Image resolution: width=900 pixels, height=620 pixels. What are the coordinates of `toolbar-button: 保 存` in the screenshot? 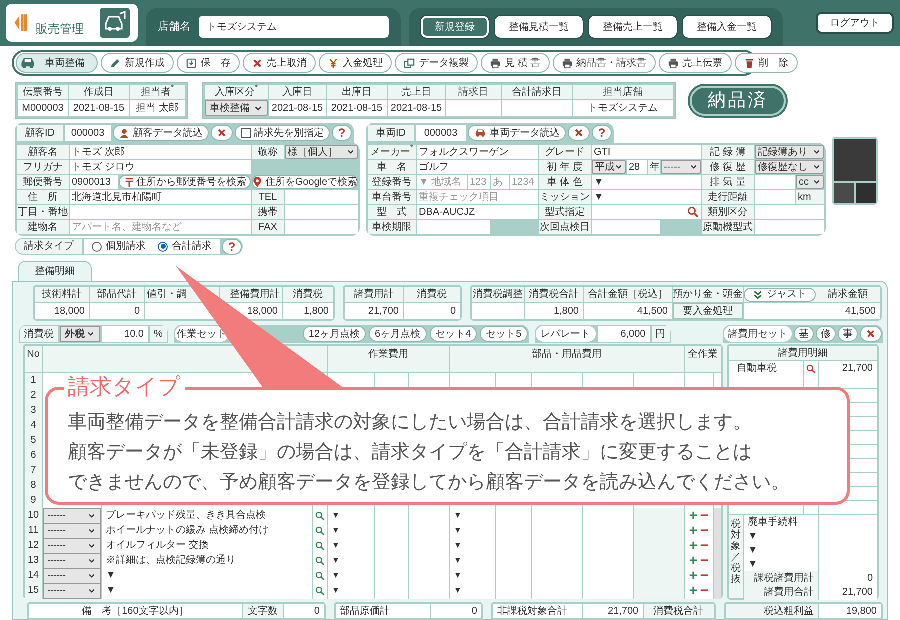 It's located at (208, 63).